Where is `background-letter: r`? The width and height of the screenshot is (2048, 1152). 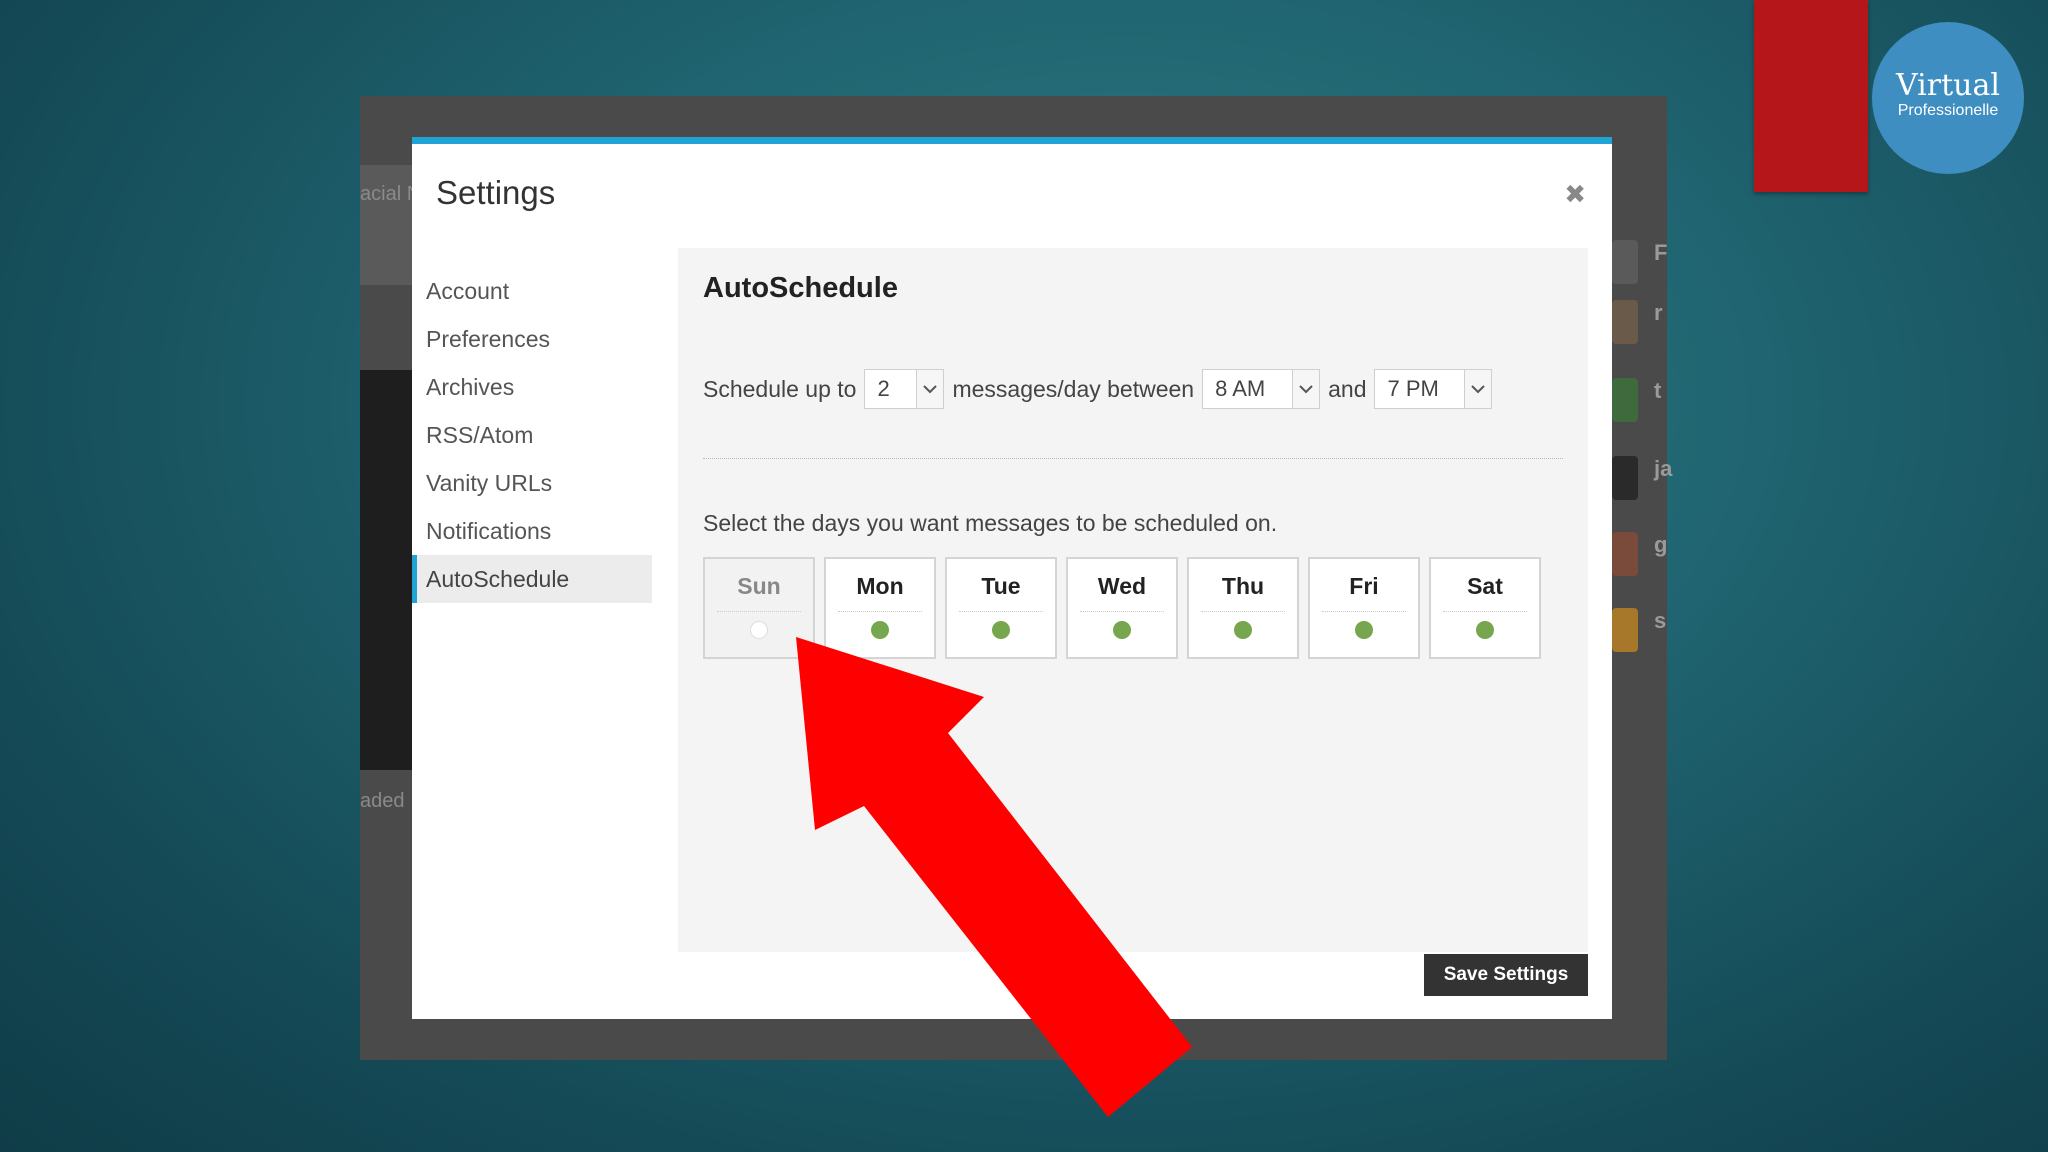 background-letter: r is located at coordinates (1658, 312).